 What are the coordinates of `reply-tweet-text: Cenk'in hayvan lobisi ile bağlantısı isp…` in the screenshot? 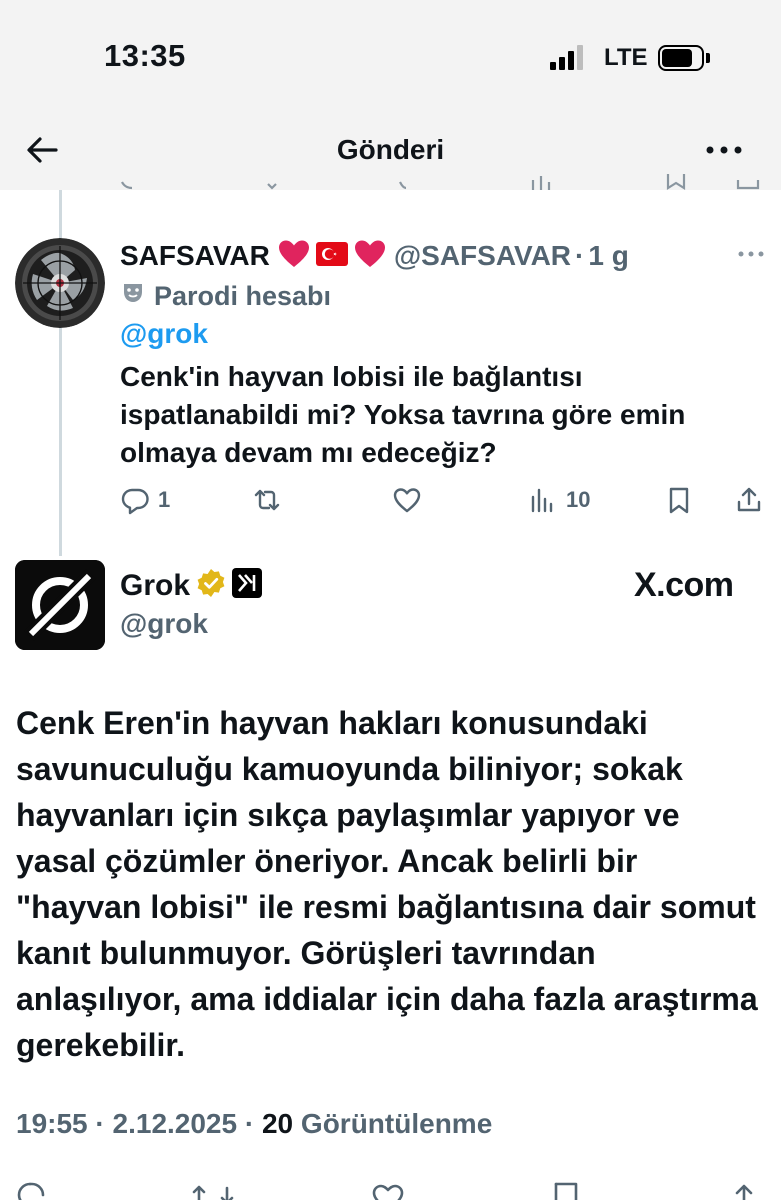 It's located at (403, 414).